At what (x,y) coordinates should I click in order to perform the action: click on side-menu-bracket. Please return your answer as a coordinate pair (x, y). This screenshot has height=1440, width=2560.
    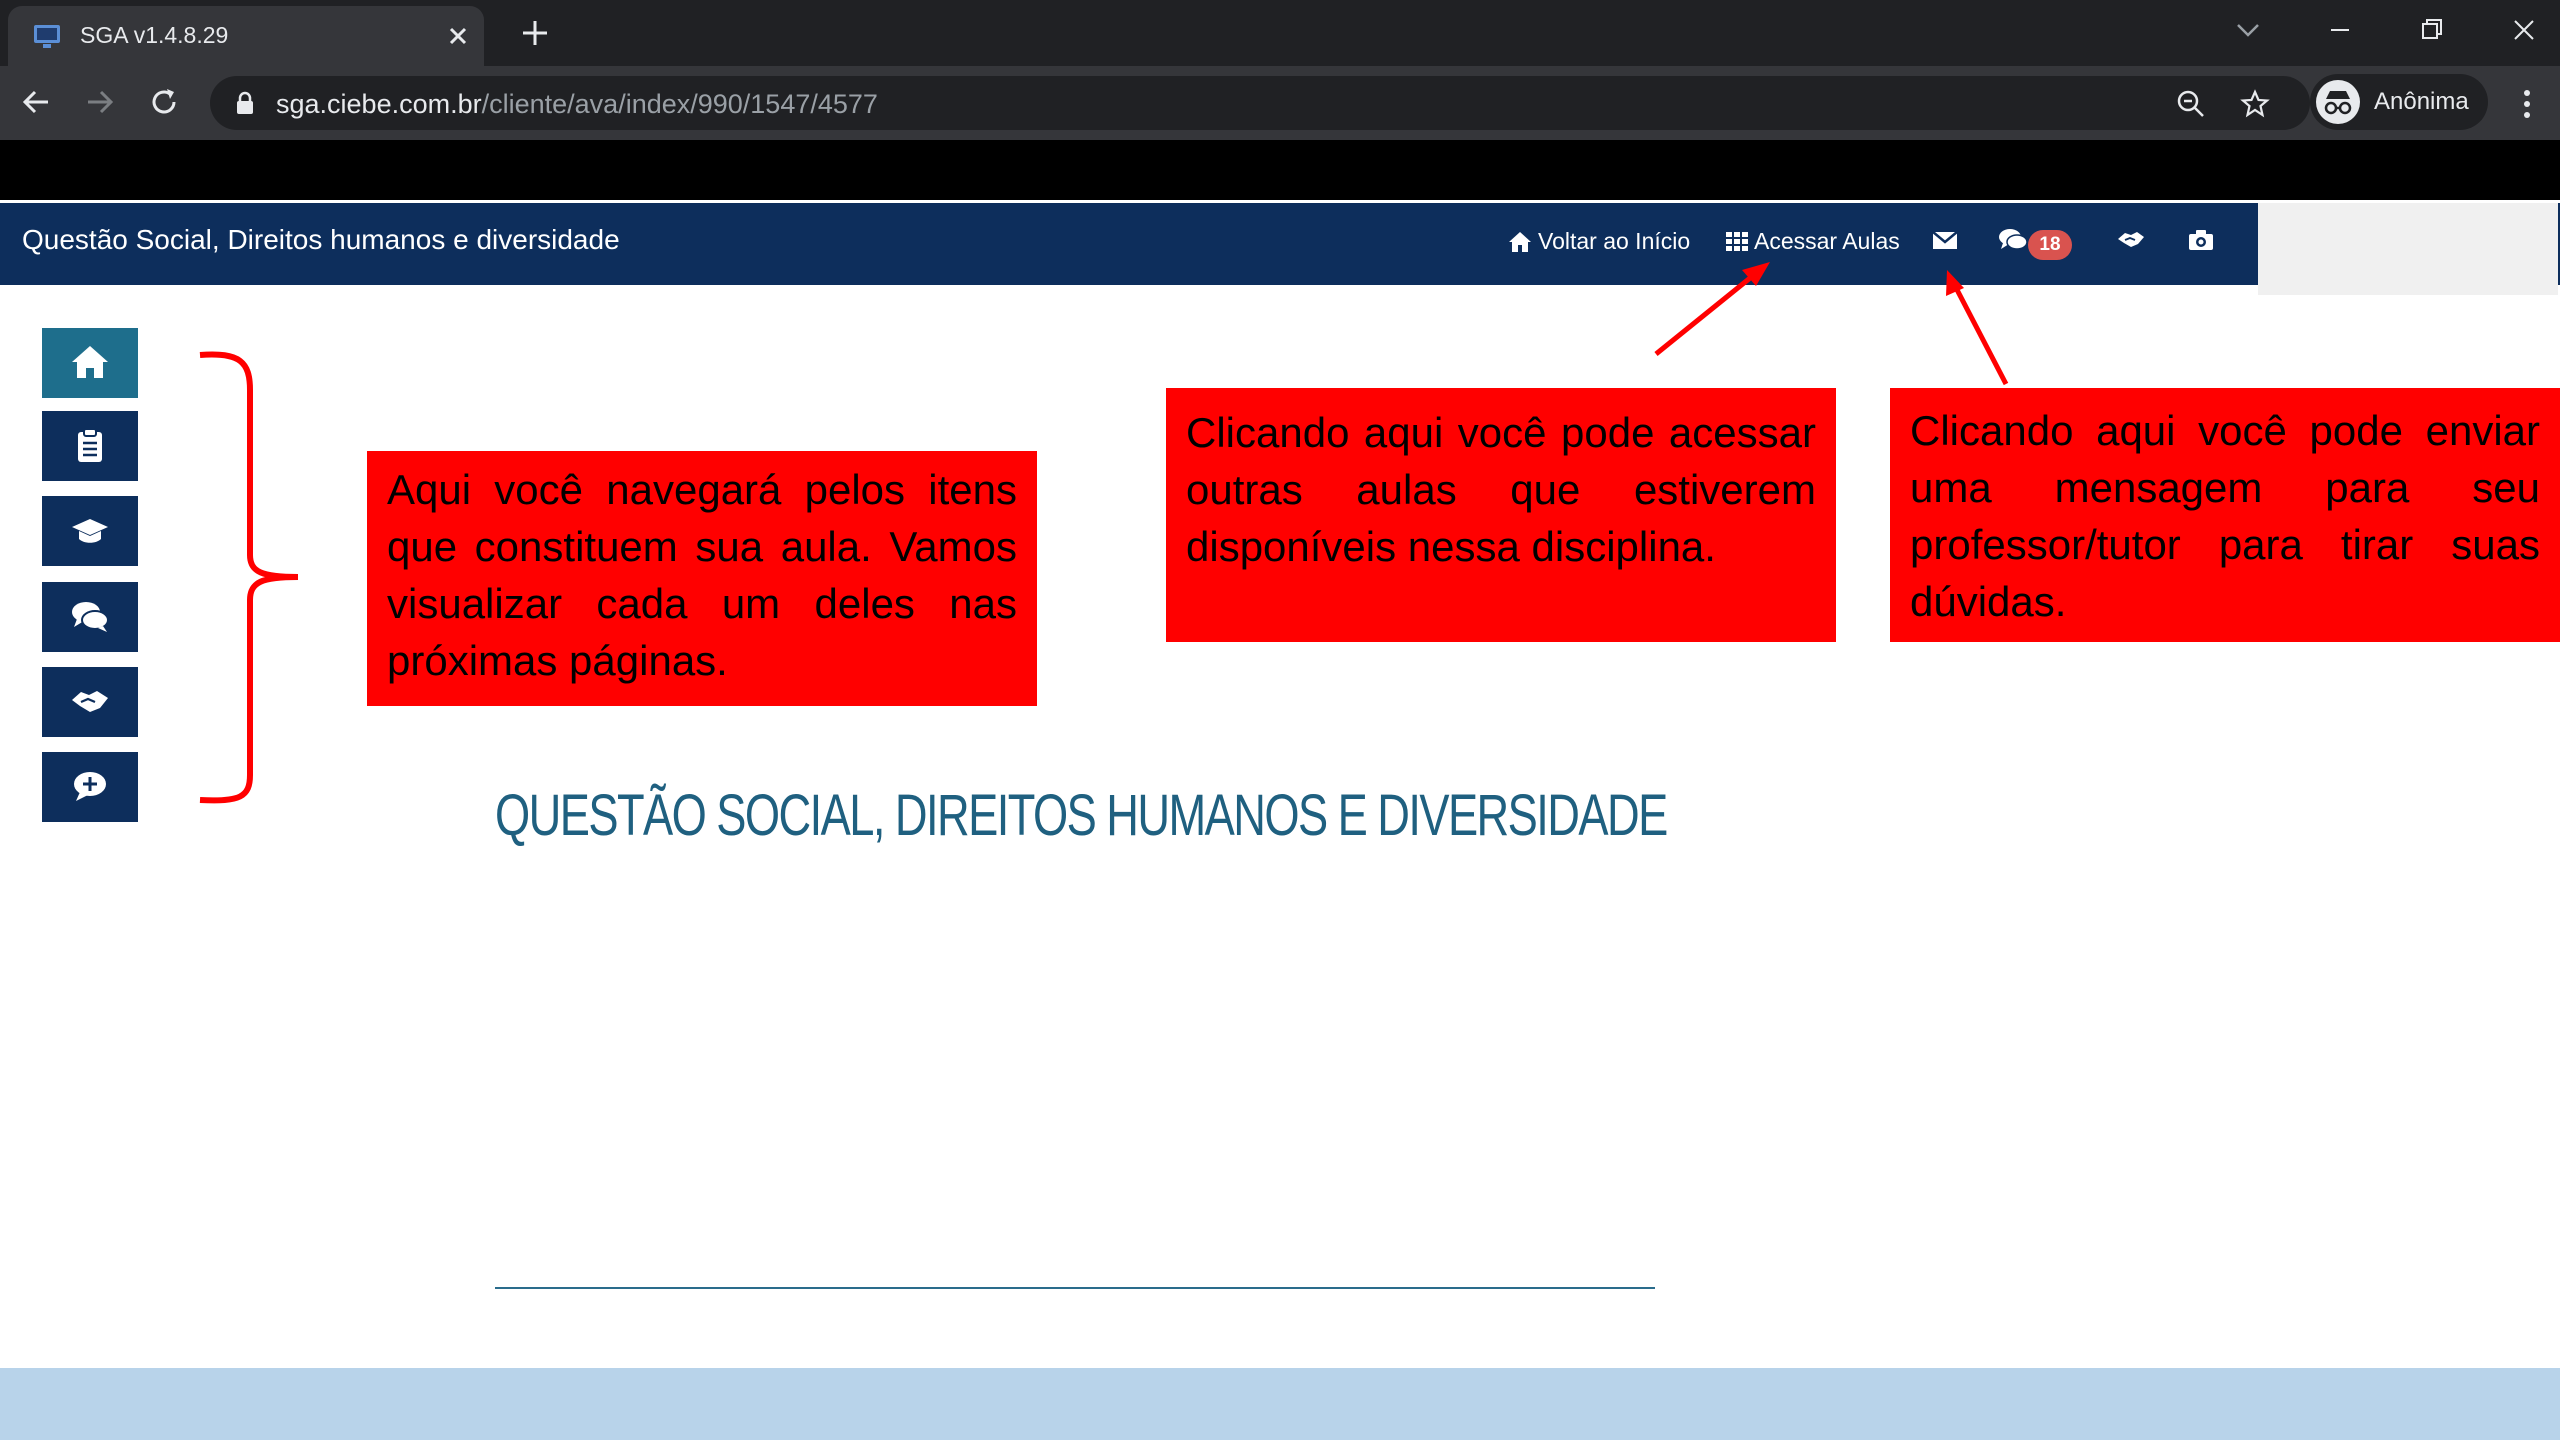
    Looking at the image, I should click on (249, 577).